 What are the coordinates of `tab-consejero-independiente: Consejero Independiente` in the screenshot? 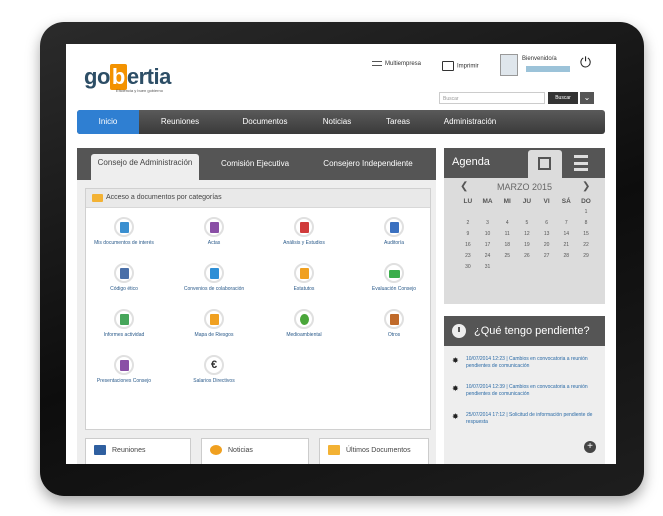 It's located at (368, 167).